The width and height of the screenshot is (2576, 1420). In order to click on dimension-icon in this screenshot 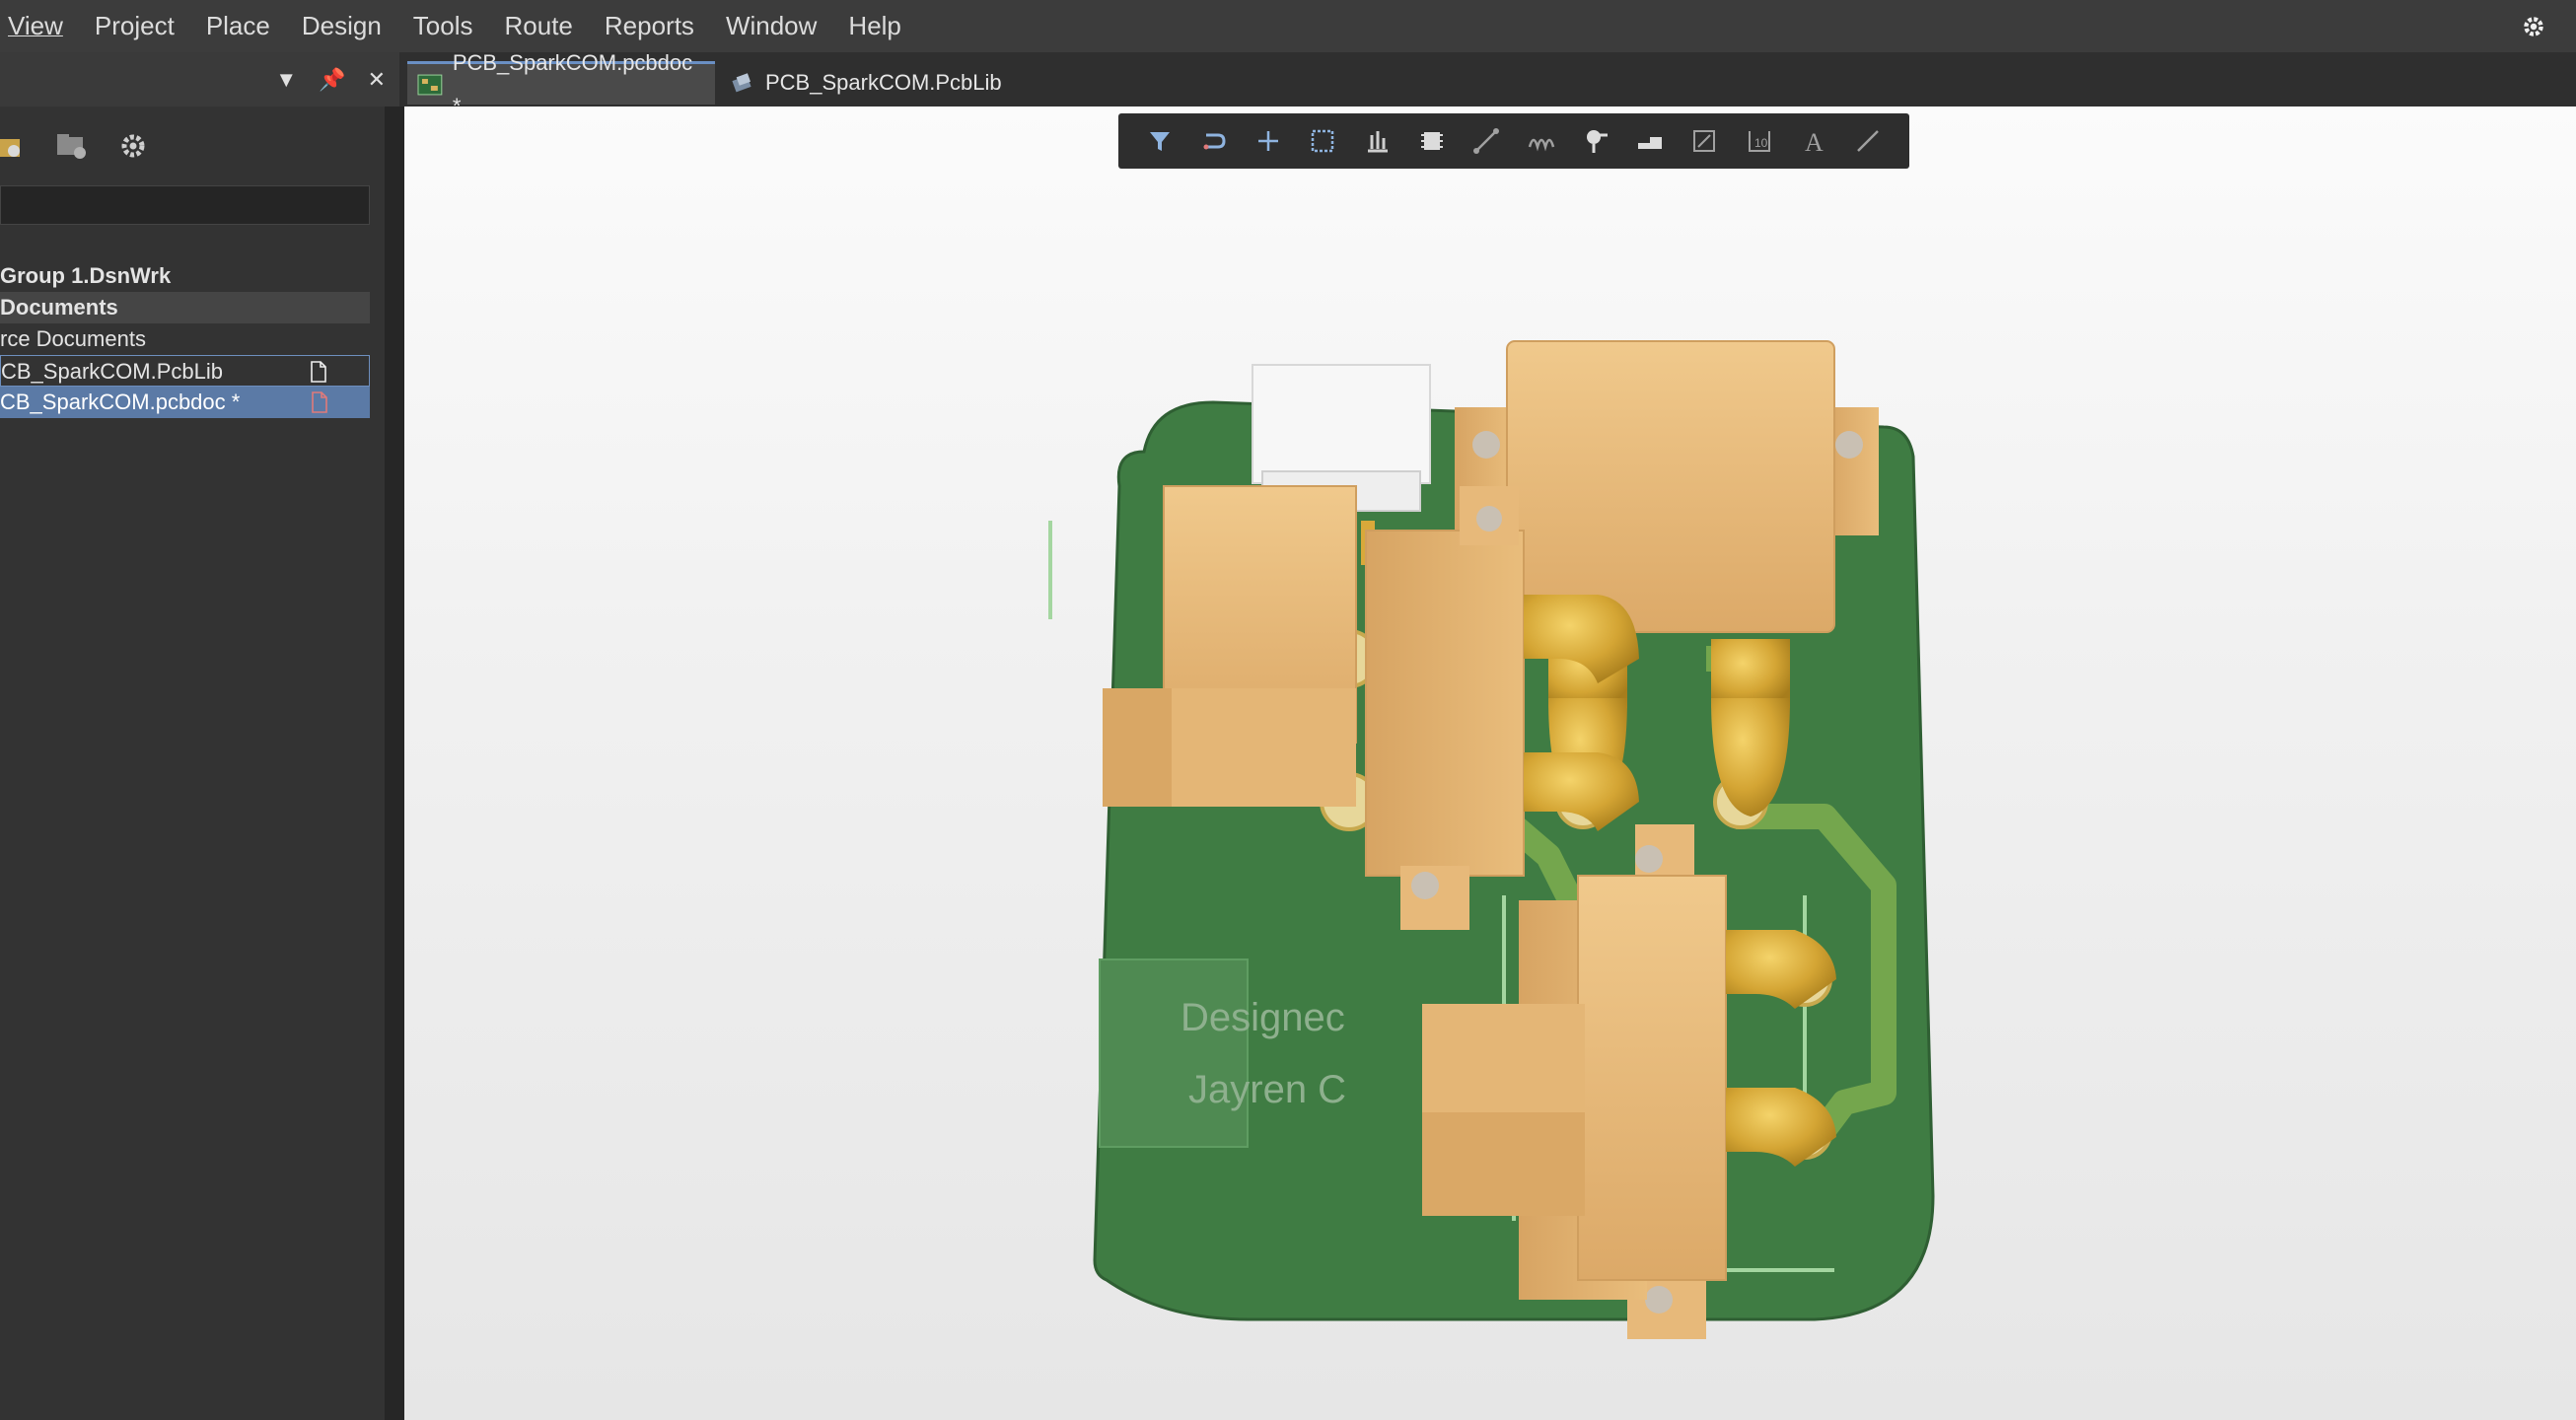, I will do `click(1704, 141)`.